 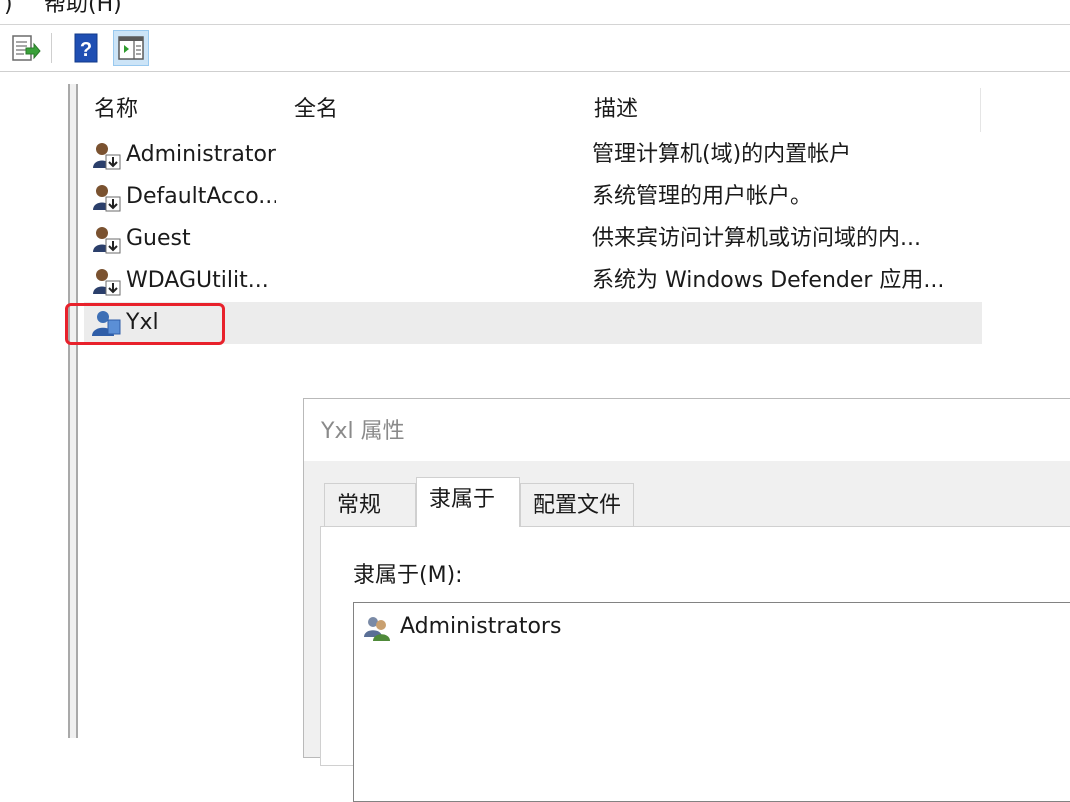 I want to click on group-name: Administrators, so click(x=481, y=626).